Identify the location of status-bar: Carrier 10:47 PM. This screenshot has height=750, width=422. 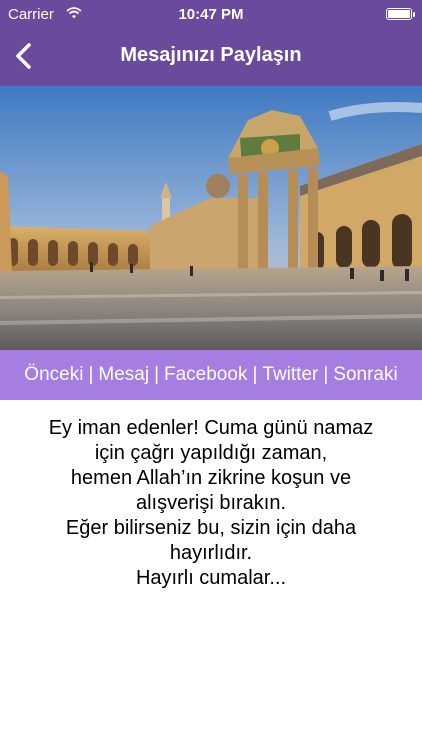
(211, 14).